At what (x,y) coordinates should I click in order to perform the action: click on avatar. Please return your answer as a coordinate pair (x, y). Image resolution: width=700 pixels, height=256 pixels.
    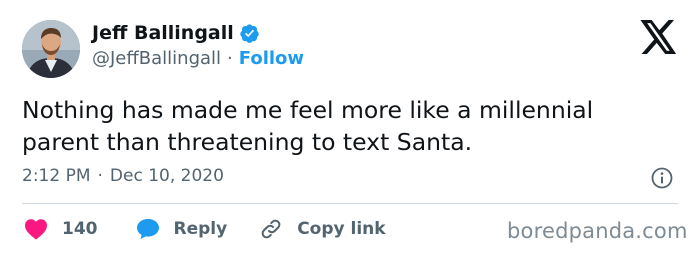
    Looking at the image, I should click on (51, 49).